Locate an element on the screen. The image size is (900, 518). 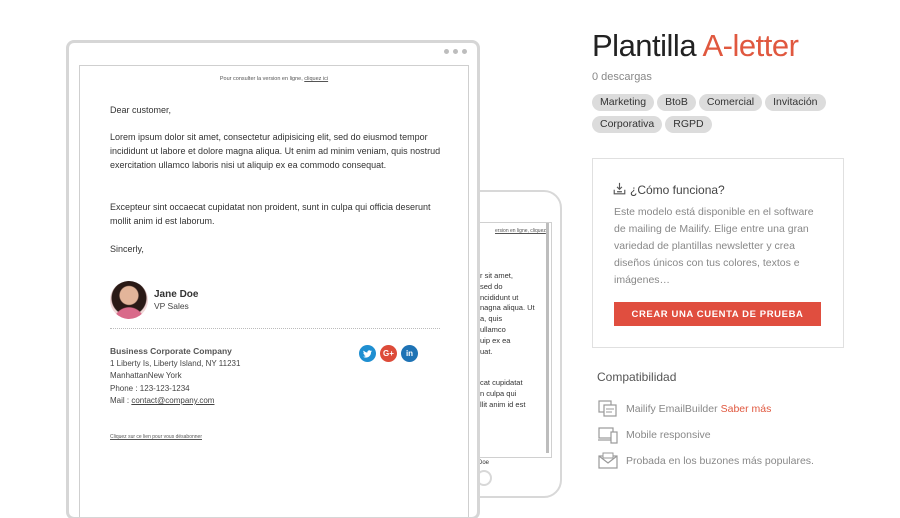
mobile-line: n culpa qui is located at coordinates (498, 394).